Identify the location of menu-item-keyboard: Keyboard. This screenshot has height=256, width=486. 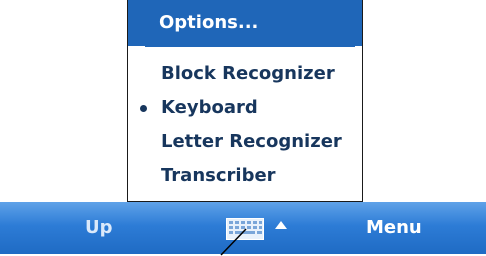
(245, 108).